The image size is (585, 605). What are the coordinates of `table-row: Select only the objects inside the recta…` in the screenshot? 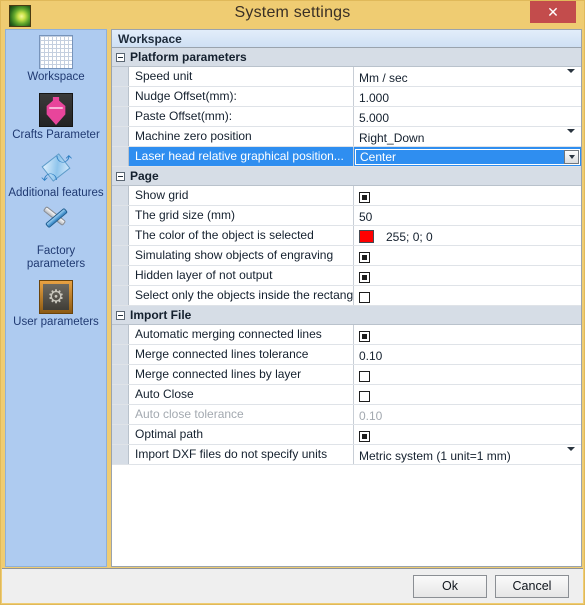 It's located at (346, 296).